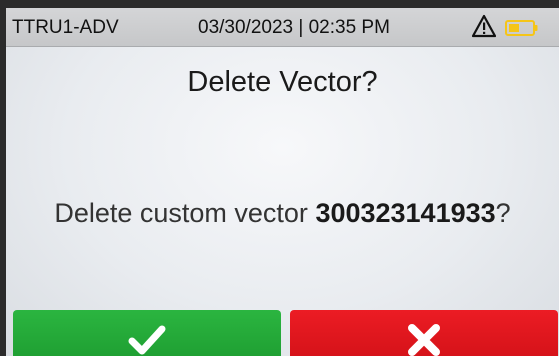 This screenshot has height=356, width=559. I want to click on dialog-message: Delete custom vector 300323141933?, so click(282, 213).